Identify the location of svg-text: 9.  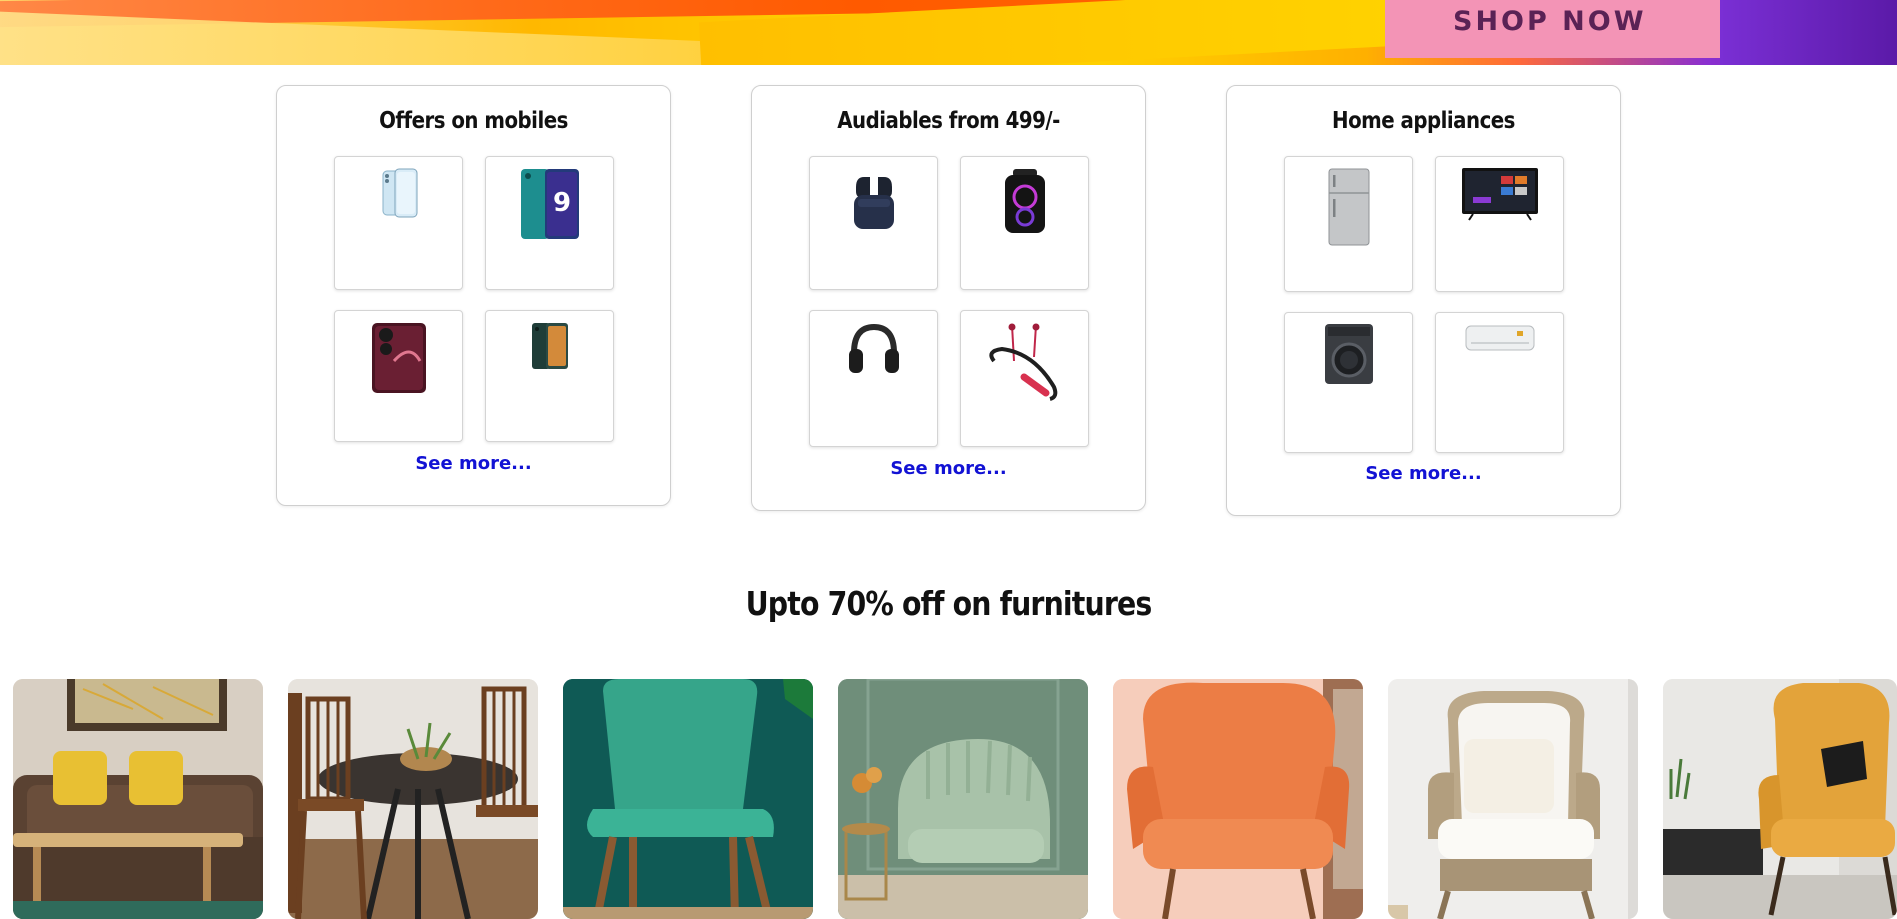
(561, 203).